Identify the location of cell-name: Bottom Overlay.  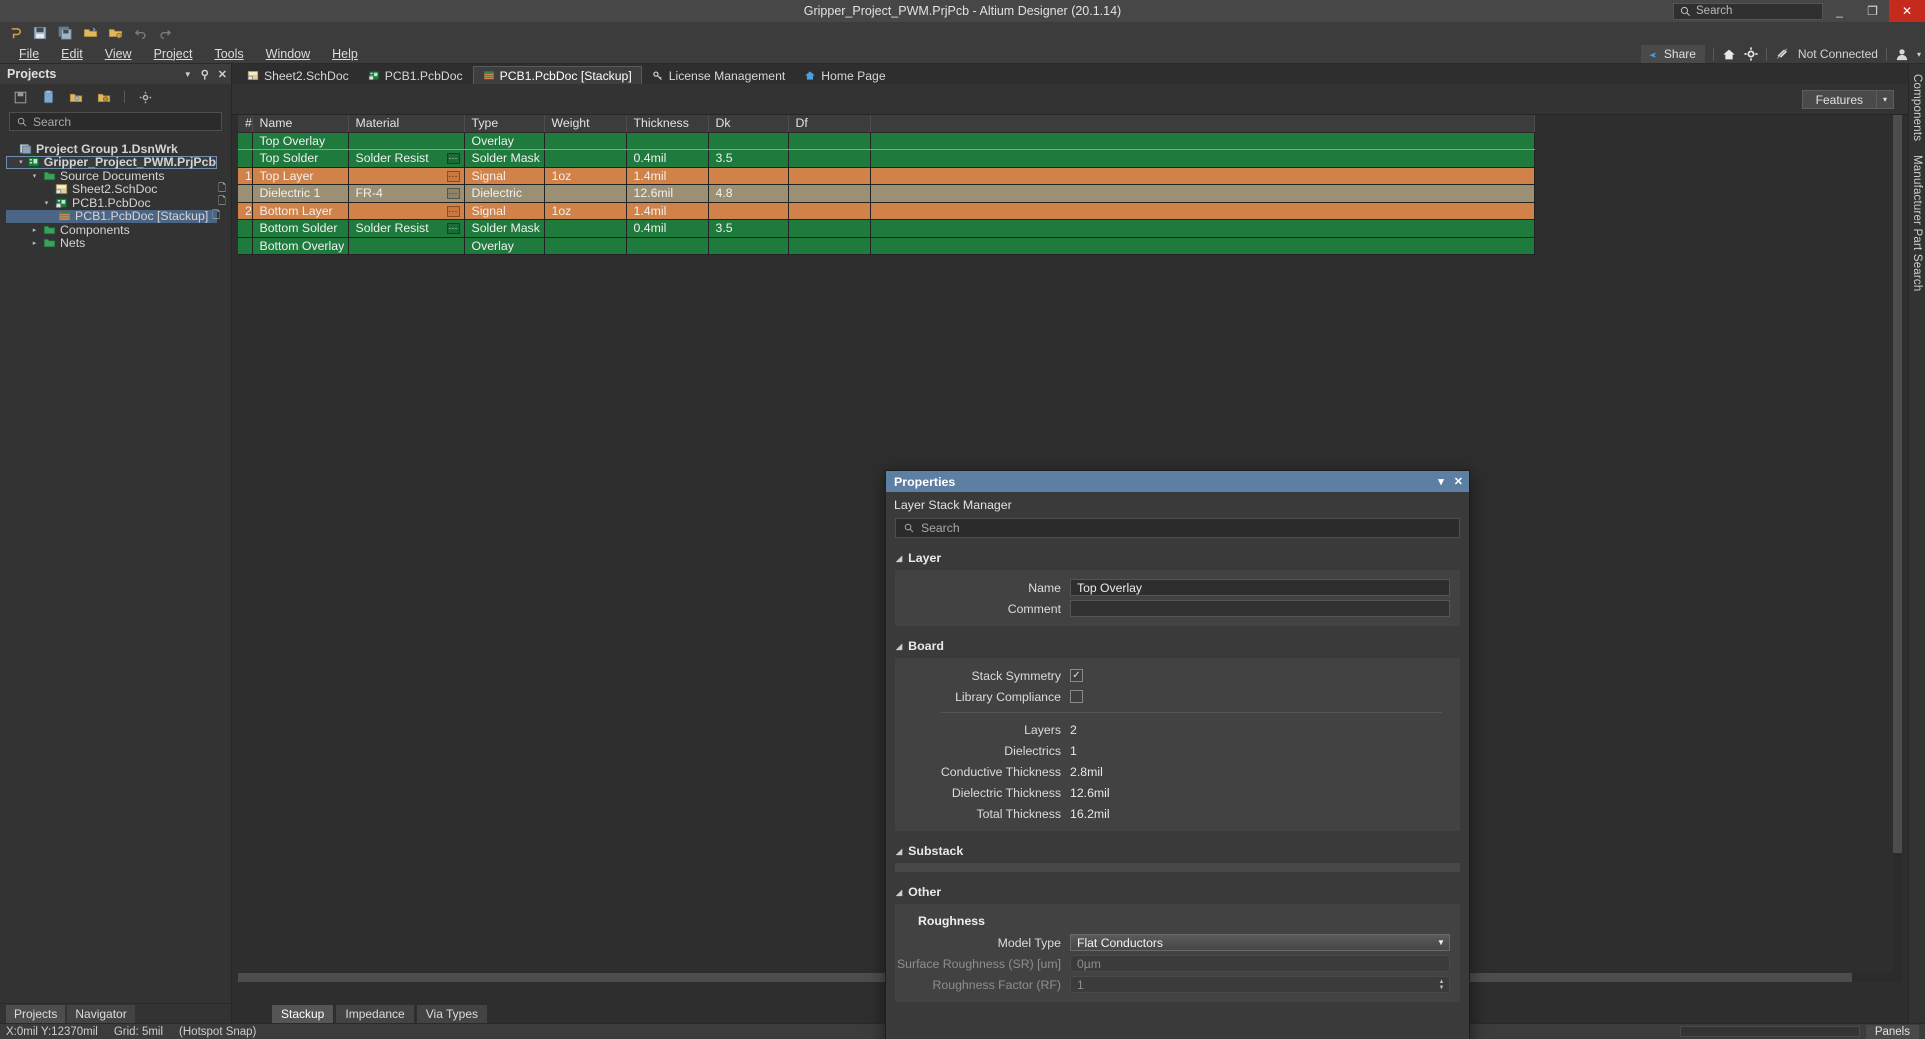
(300, 246).